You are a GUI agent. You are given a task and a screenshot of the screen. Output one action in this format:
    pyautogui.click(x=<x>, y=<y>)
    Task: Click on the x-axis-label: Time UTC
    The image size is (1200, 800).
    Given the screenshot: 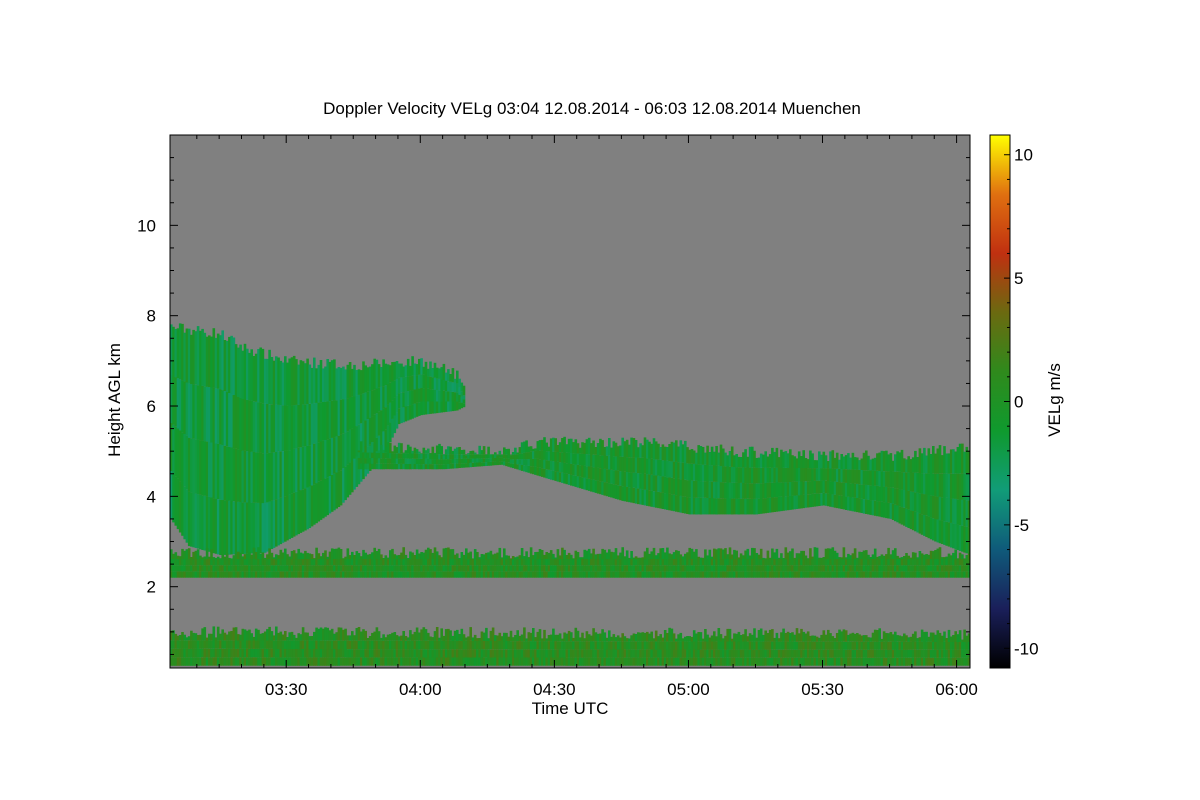 What is the action you would take?
    pyautogui.click(x=570, y=708)
    